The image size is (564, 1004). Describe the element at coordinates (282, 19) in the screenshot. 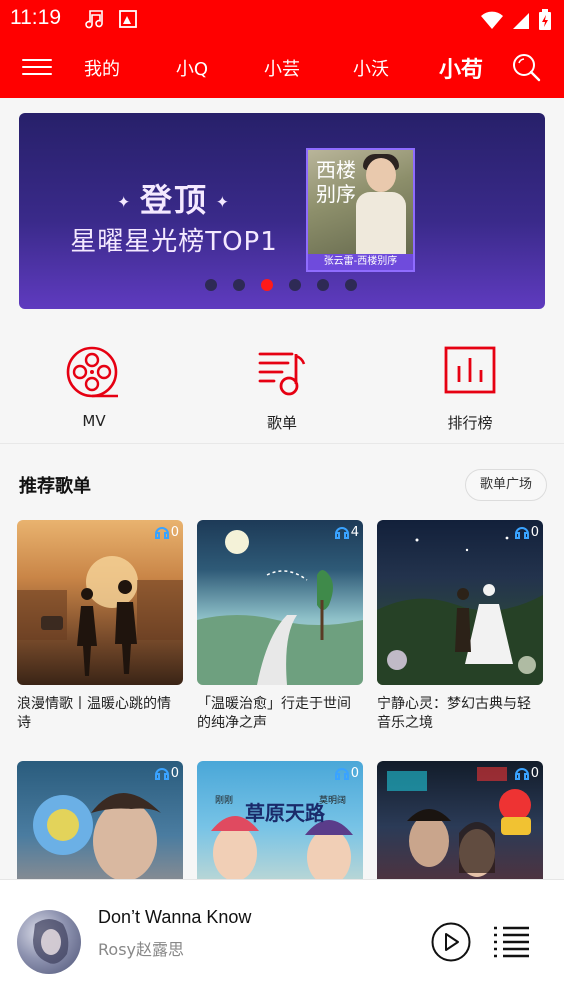

I see `status-bar: 11:19` at that location.